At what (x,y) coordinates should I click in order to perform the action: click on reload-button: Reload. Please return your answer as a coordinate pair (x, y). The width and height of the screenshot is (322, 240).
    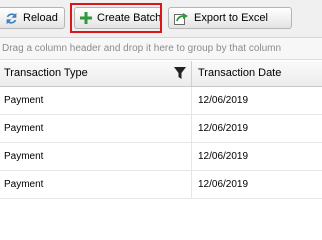
    Looking at the image, I should click on (32, 18).